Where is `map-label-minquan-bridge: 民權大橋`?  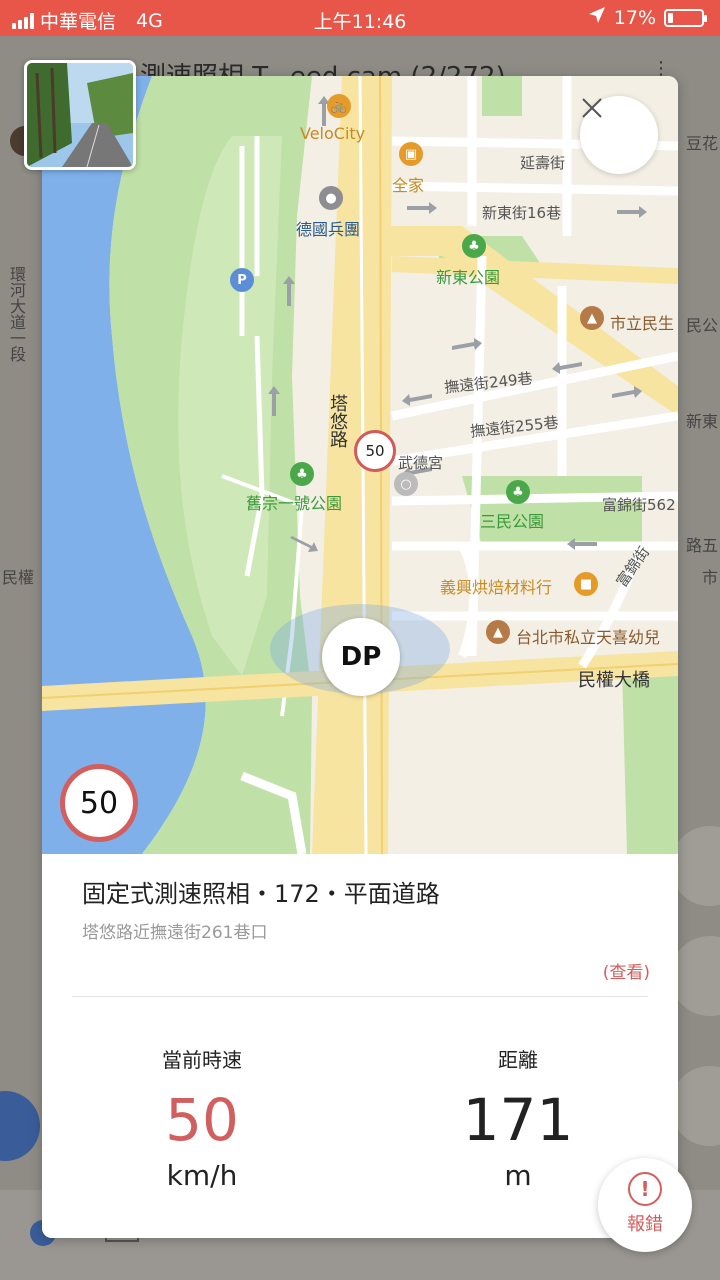
map-label-minquan-bridge: 民權大橋 is located at coordinates (614, 680).